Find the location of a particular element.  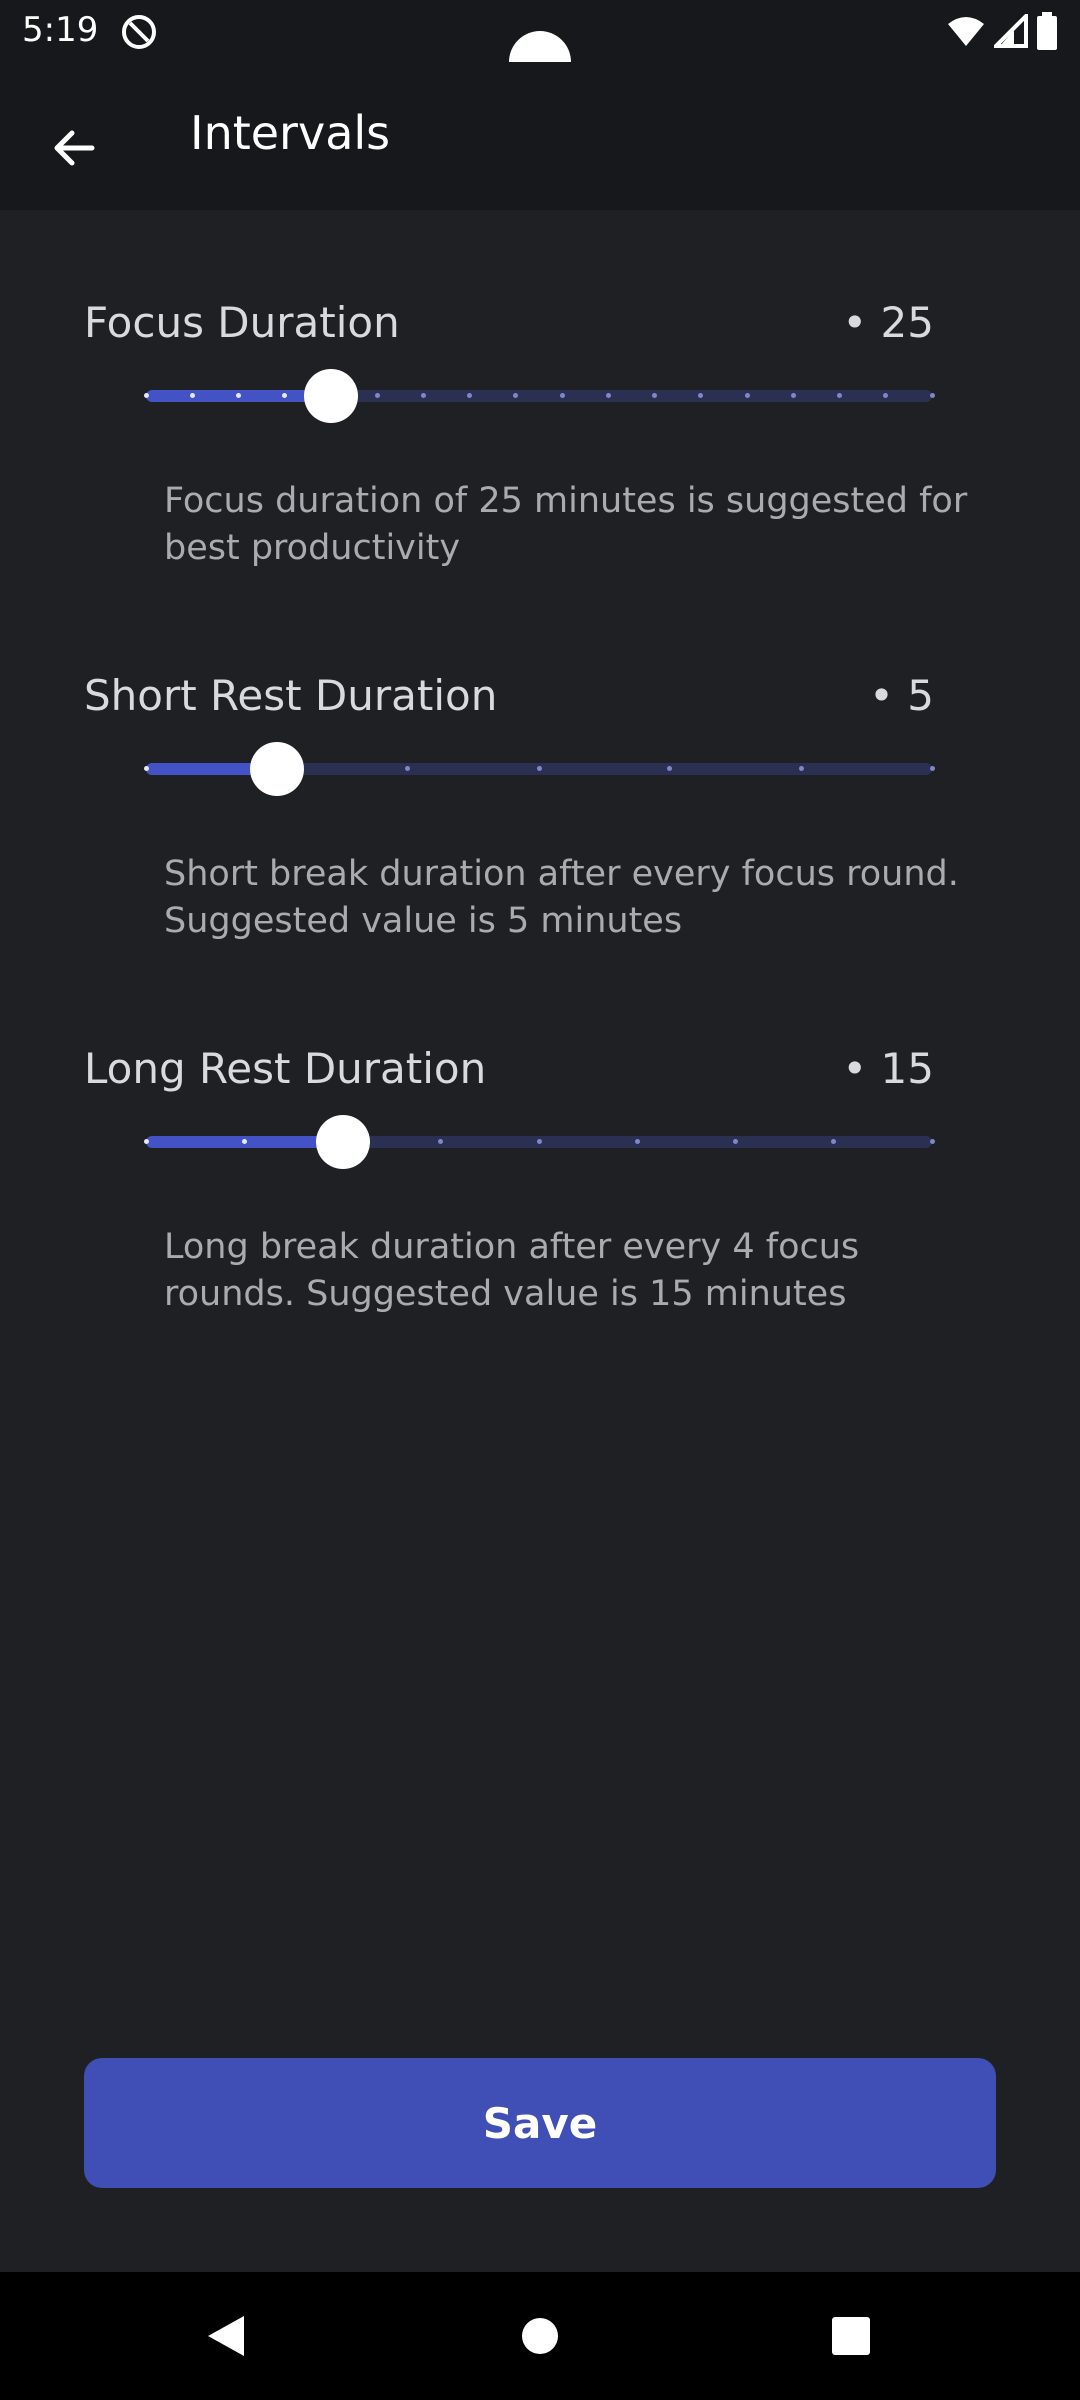

nav-back-button is located at coordinates (226, 2336).